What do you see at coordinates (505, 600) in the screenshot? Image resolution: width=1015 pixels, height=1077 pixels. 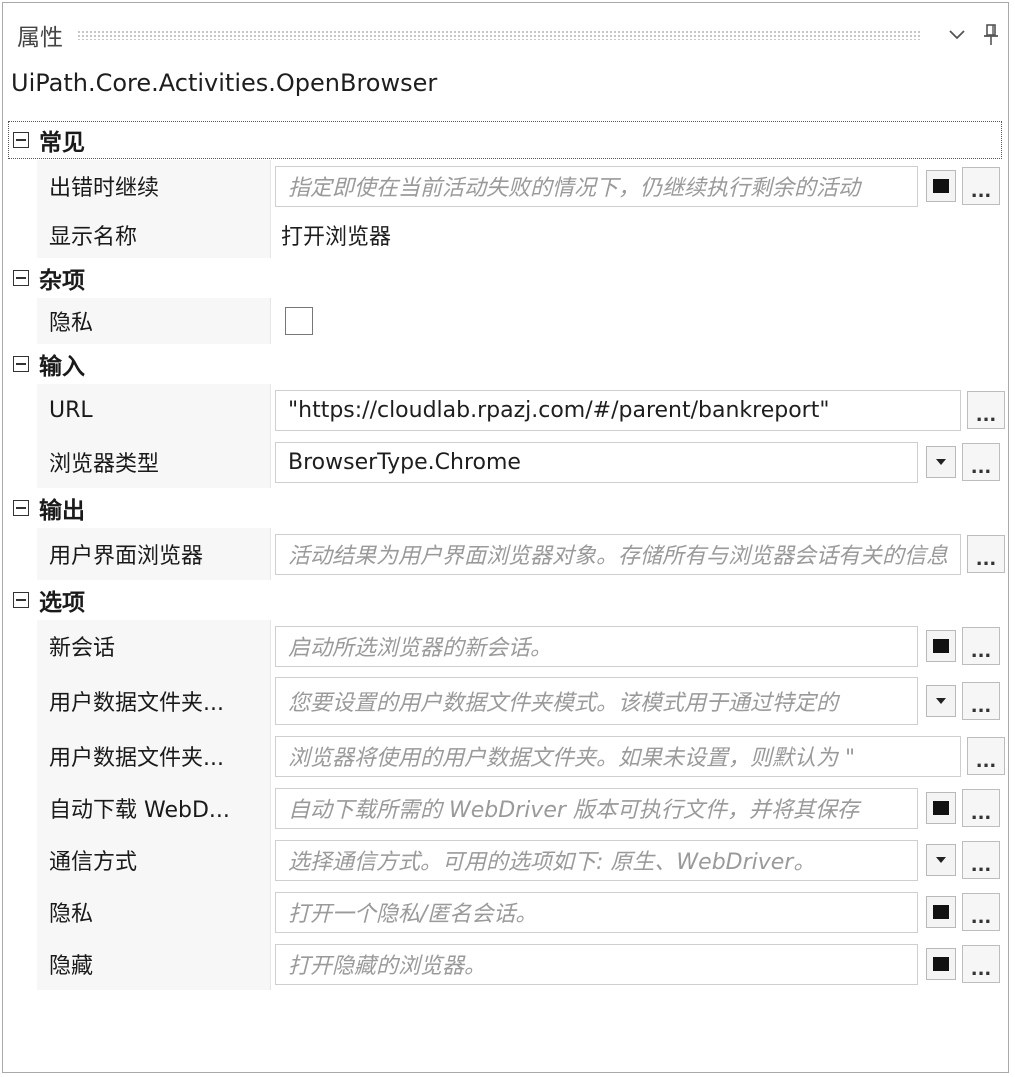 I see `category-header: 选项` at bounding box center [505, 600].